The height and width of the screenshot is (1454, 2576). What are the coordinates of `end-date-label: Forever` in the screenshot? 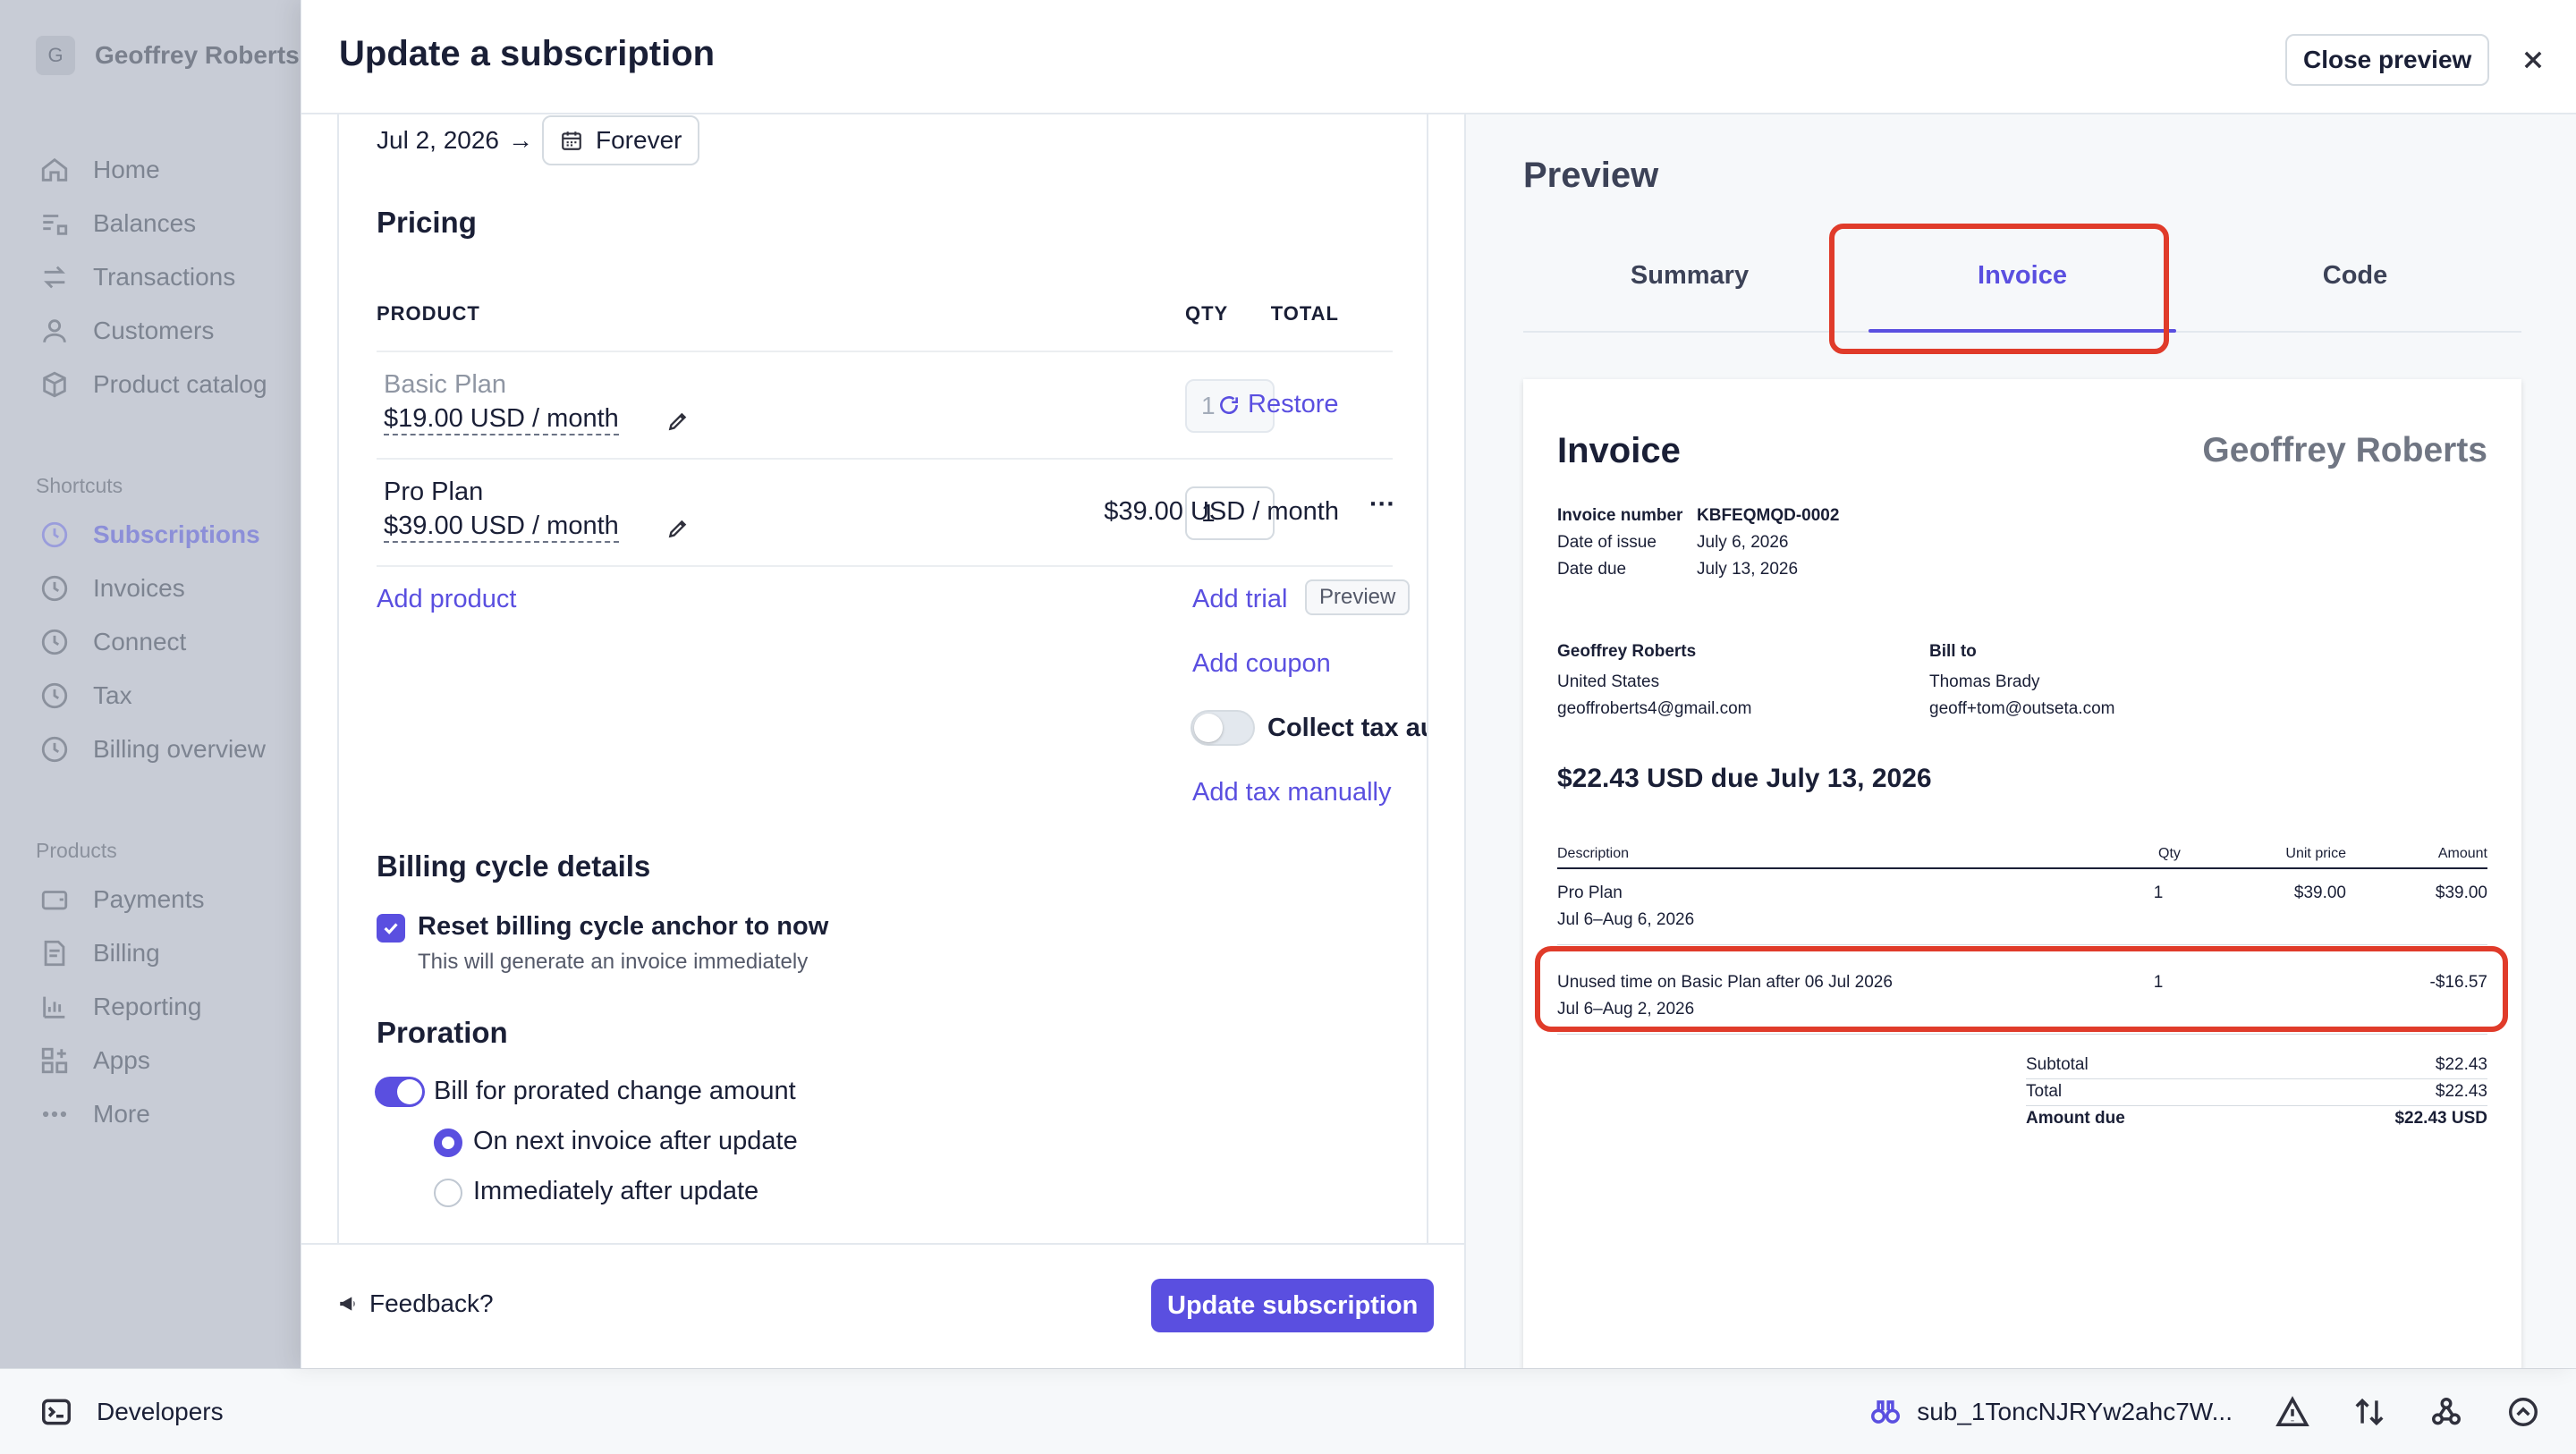 It's located at (639, 140).